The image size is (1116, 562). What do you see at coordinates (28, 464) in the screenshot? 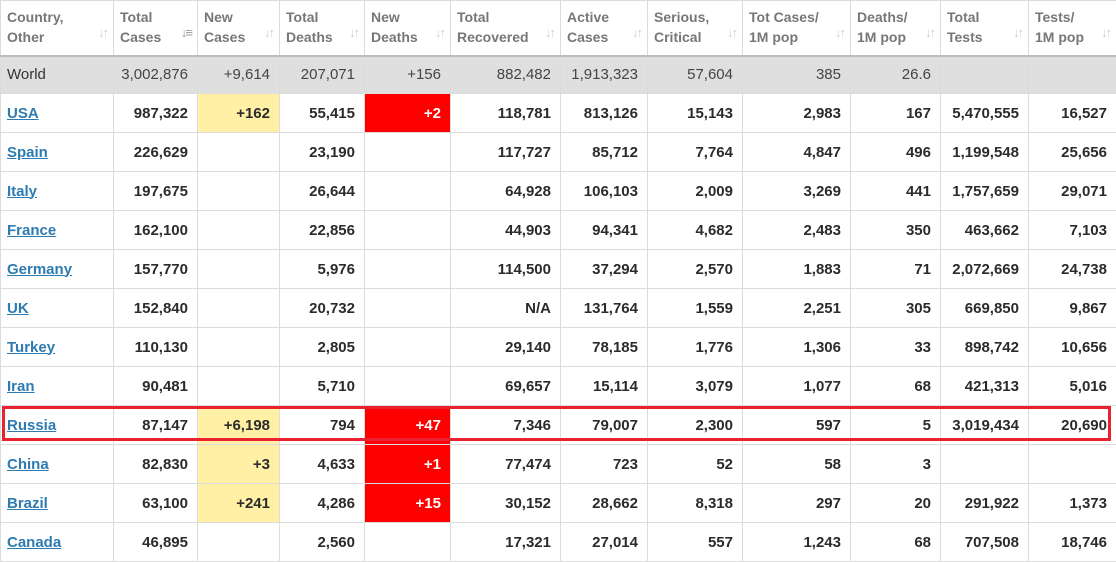
I see `country-link: China` at bounding box center [28, 464].